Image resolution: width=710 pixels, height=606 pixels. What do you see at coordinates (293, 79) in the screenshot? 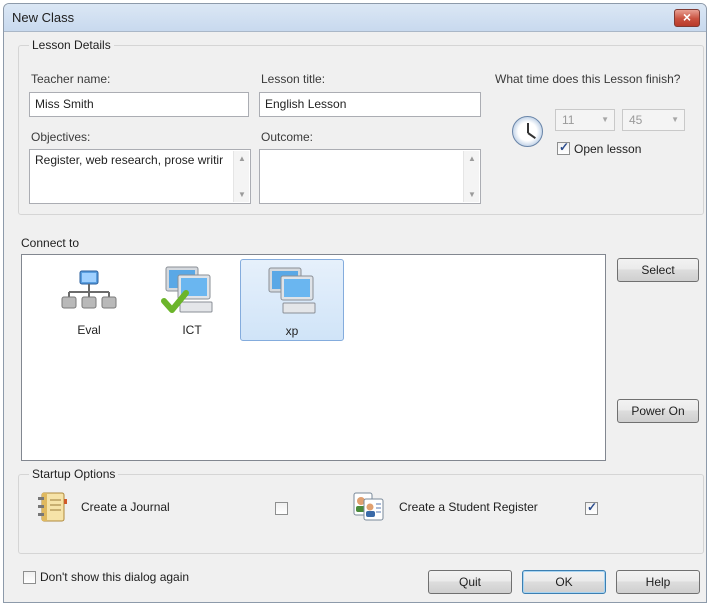
I see `lesson-title-label: Lesson title:` at bounding box center [293, 79].